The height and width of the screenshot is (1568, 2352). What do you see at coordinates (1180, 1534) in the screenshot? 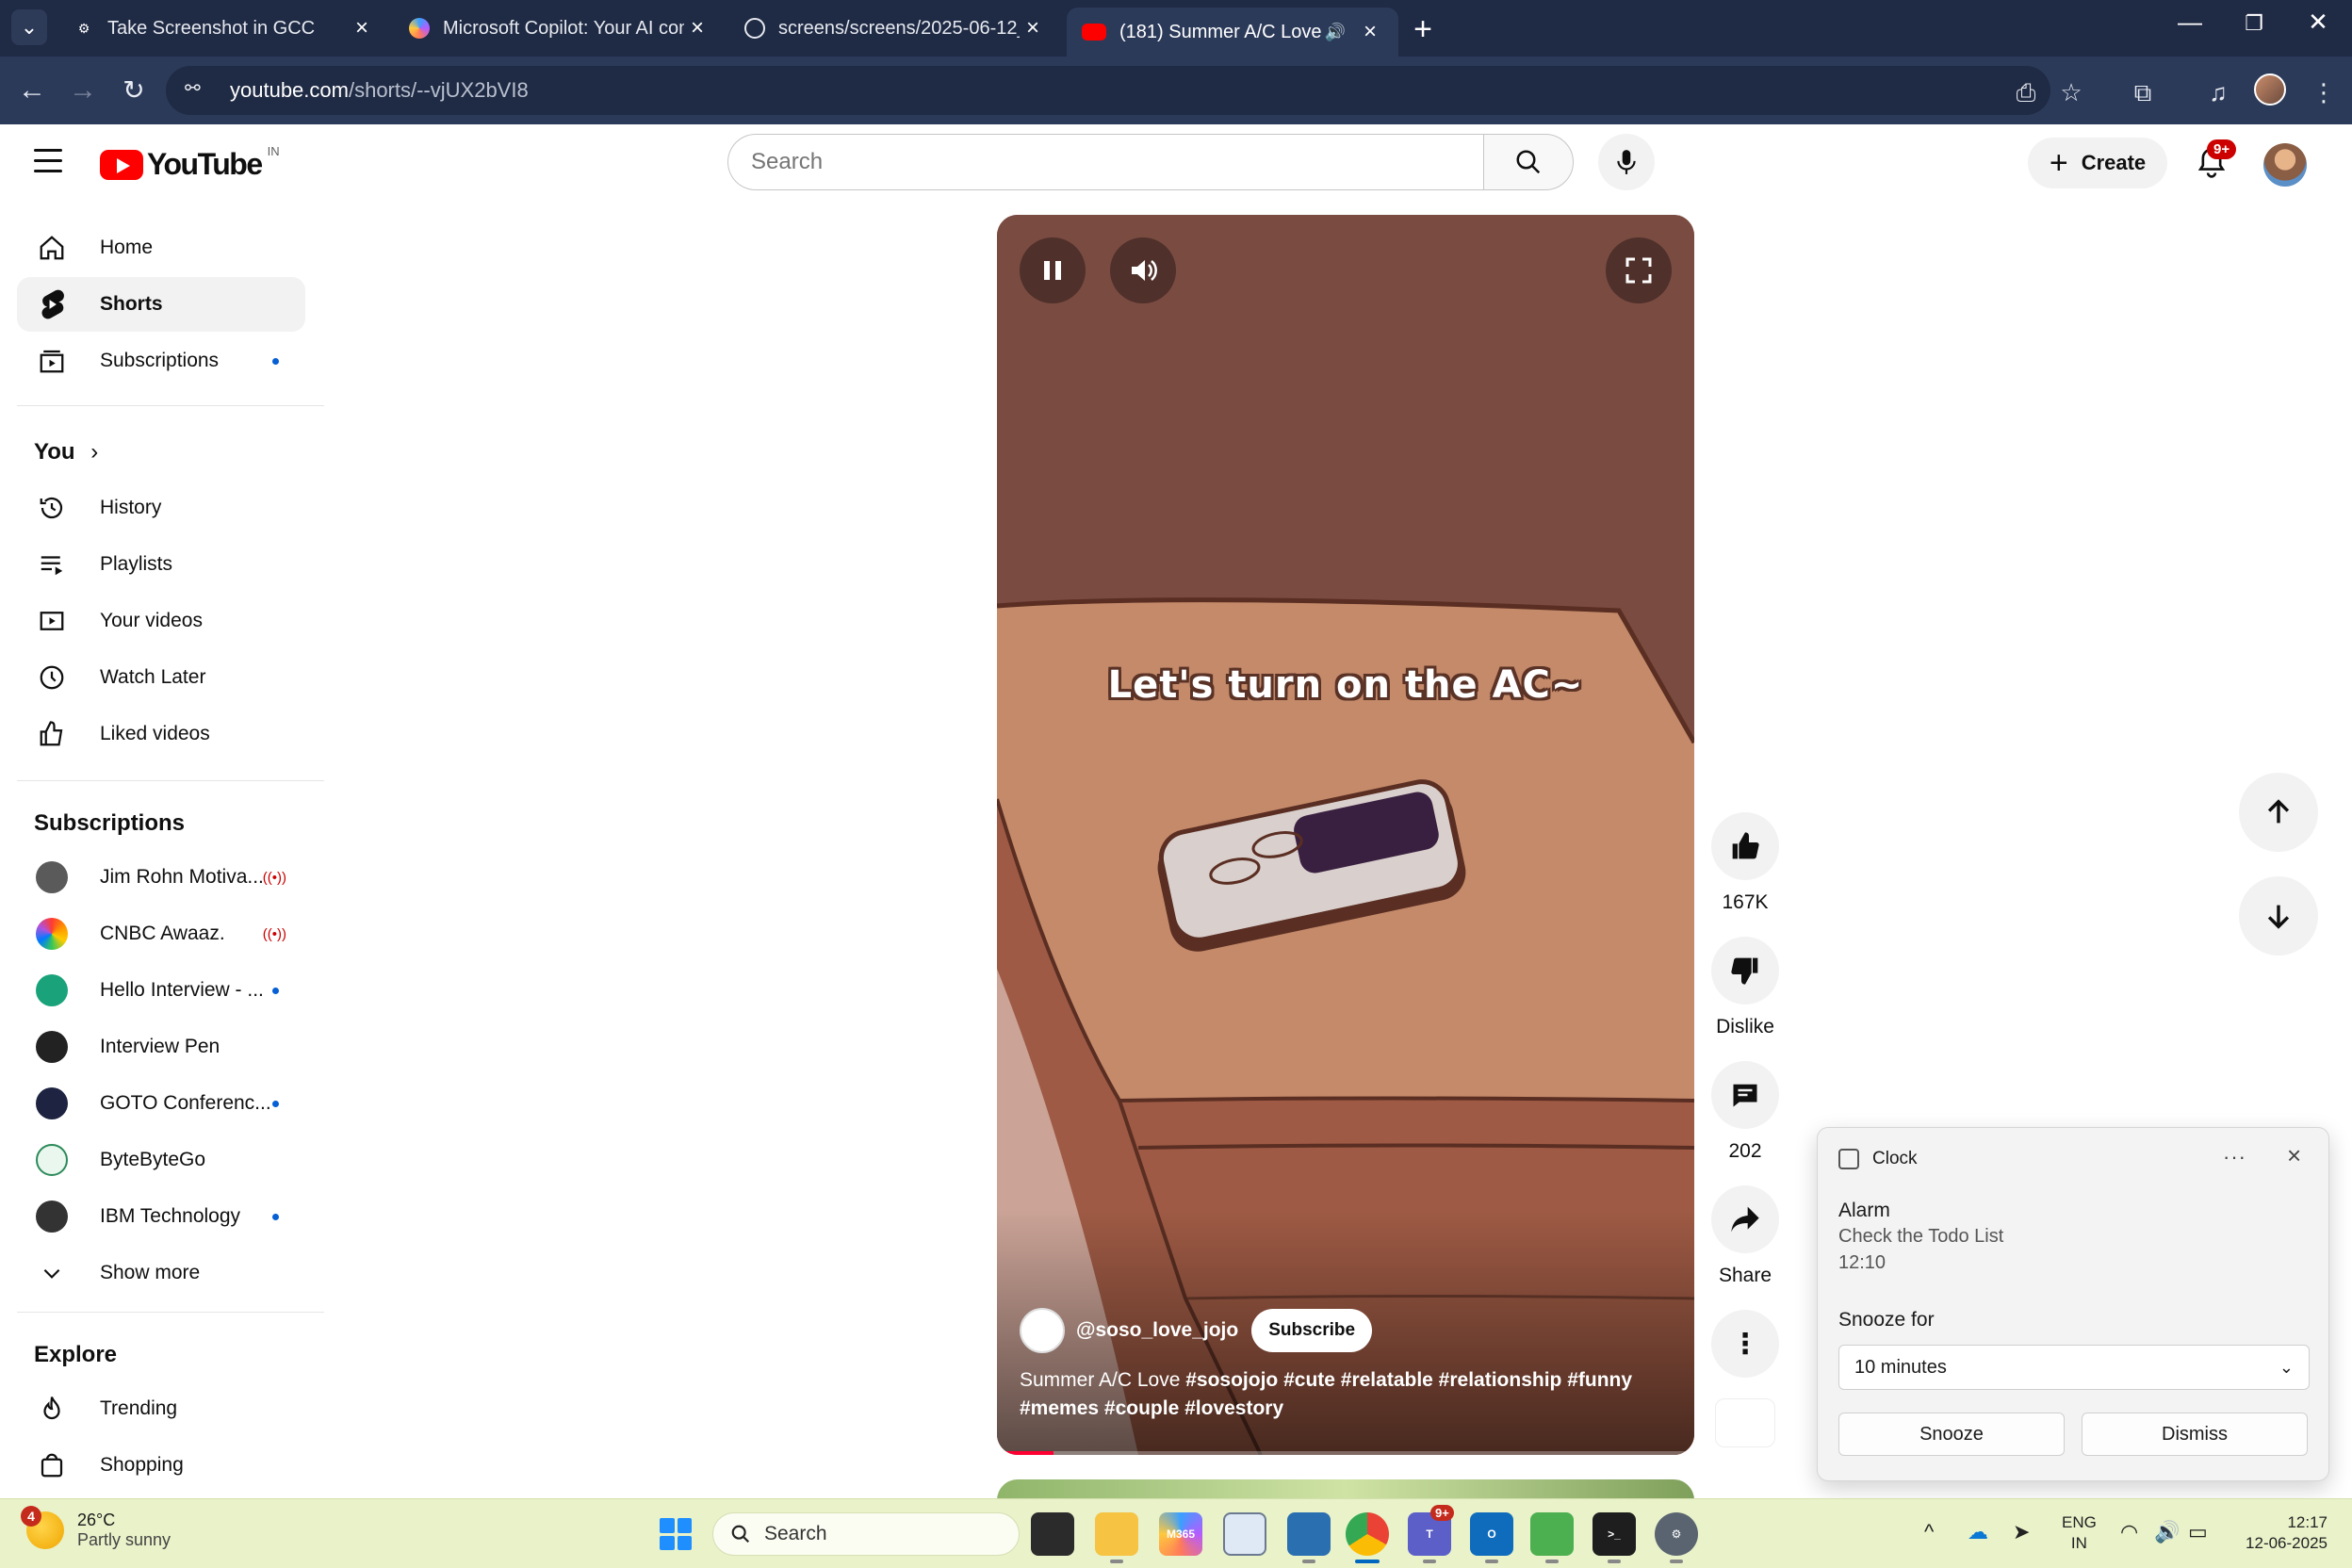
I see `m365-icon: M365` at bounding box center [1180, 1534].